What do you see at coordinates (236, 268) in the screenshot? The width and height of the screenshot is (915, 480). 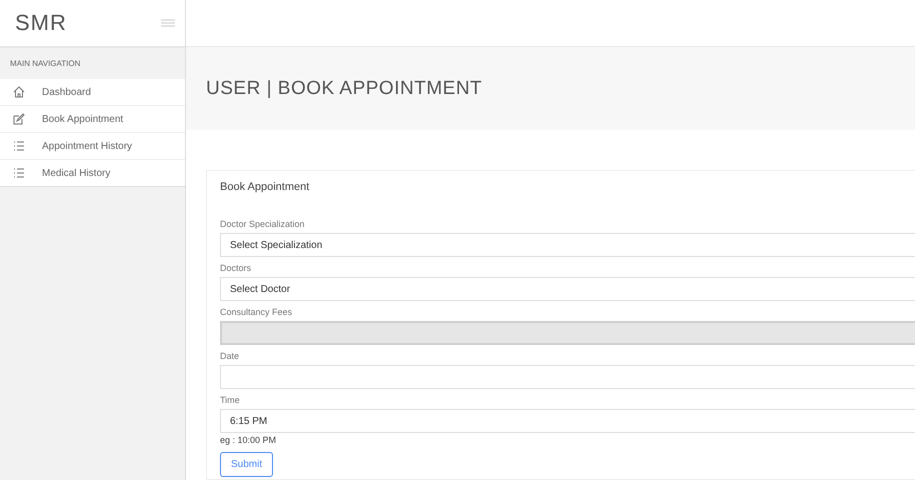 I see `field-label: Doctors` at bounding box center [236, 268].